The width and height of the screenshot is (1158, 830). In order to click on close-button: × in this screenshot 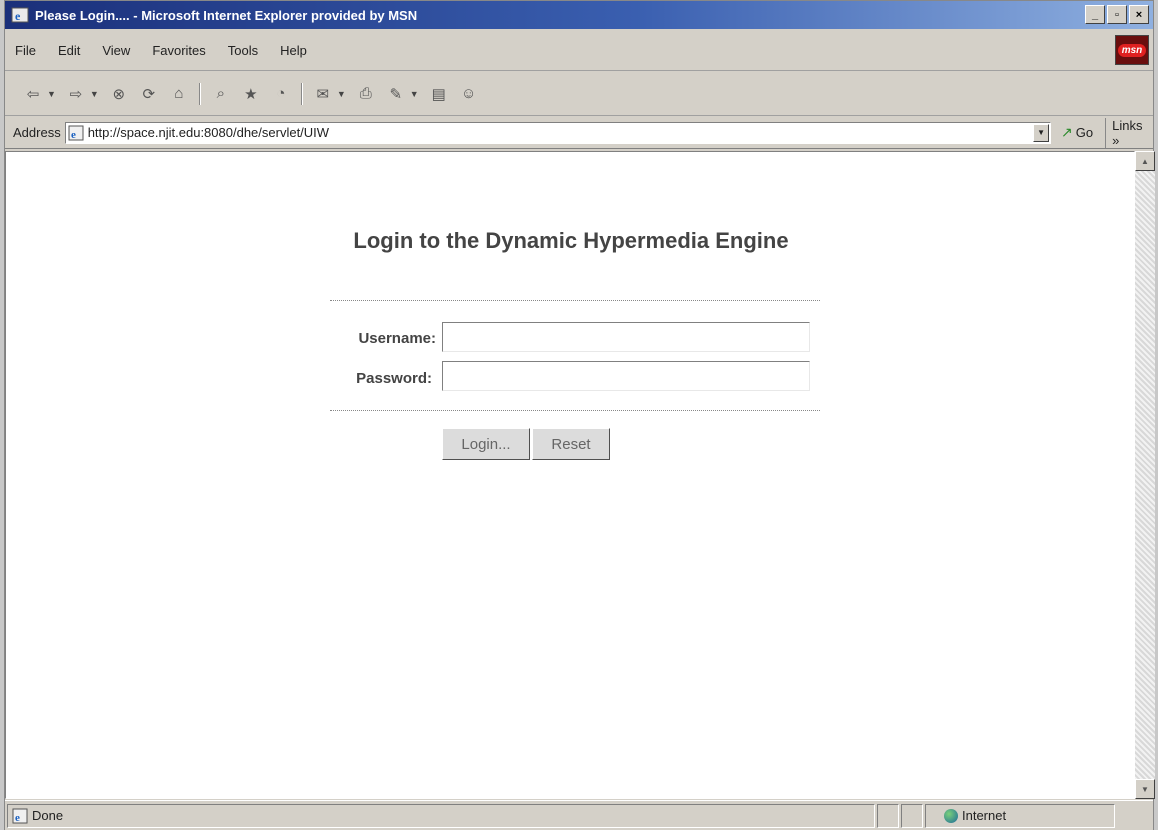, I will do `click(1139, 14)`.